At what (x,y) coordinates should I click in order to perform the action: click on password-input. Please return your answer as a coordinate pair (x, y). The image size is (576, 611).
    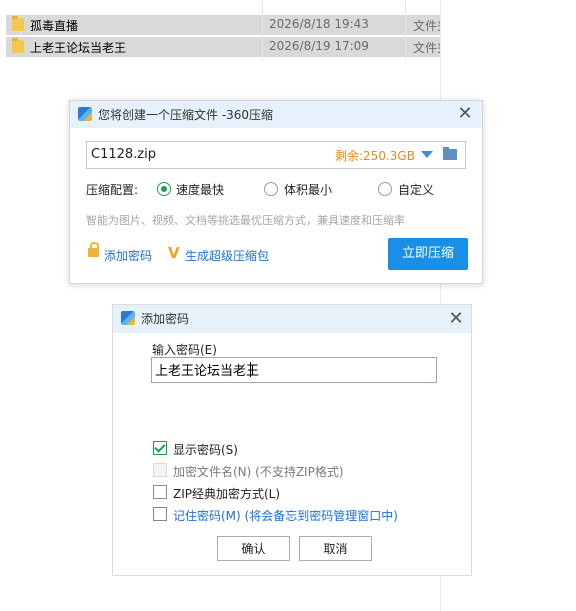
    Looking at the image, I should click on (290, 369).